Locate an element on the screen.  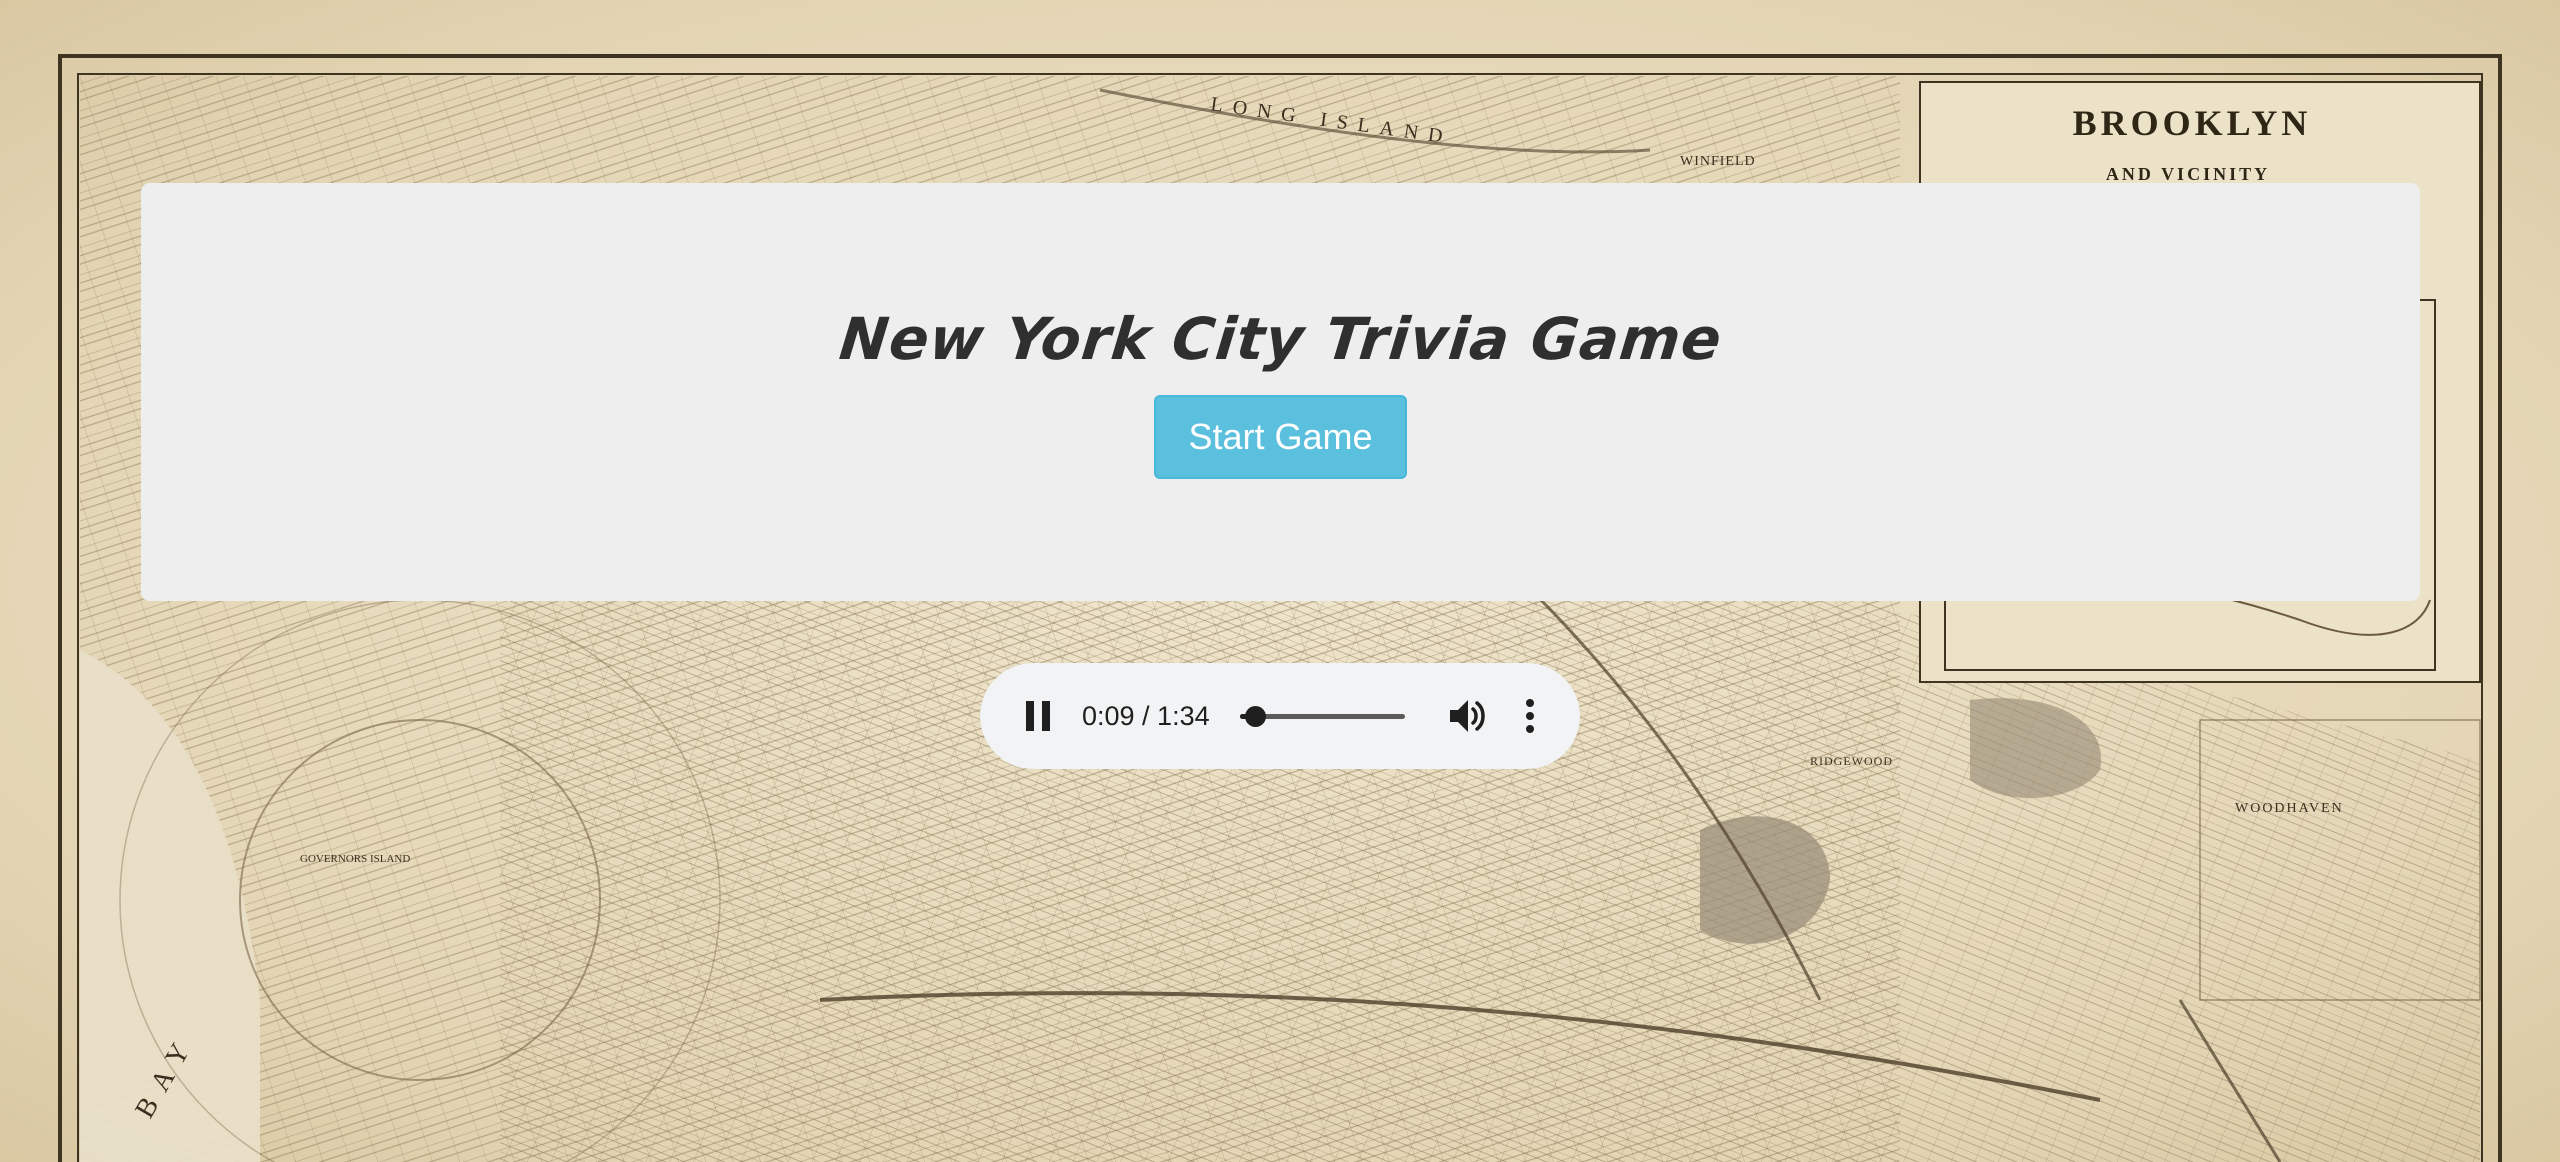
volume-icon is located at coordinates (1467, 716).